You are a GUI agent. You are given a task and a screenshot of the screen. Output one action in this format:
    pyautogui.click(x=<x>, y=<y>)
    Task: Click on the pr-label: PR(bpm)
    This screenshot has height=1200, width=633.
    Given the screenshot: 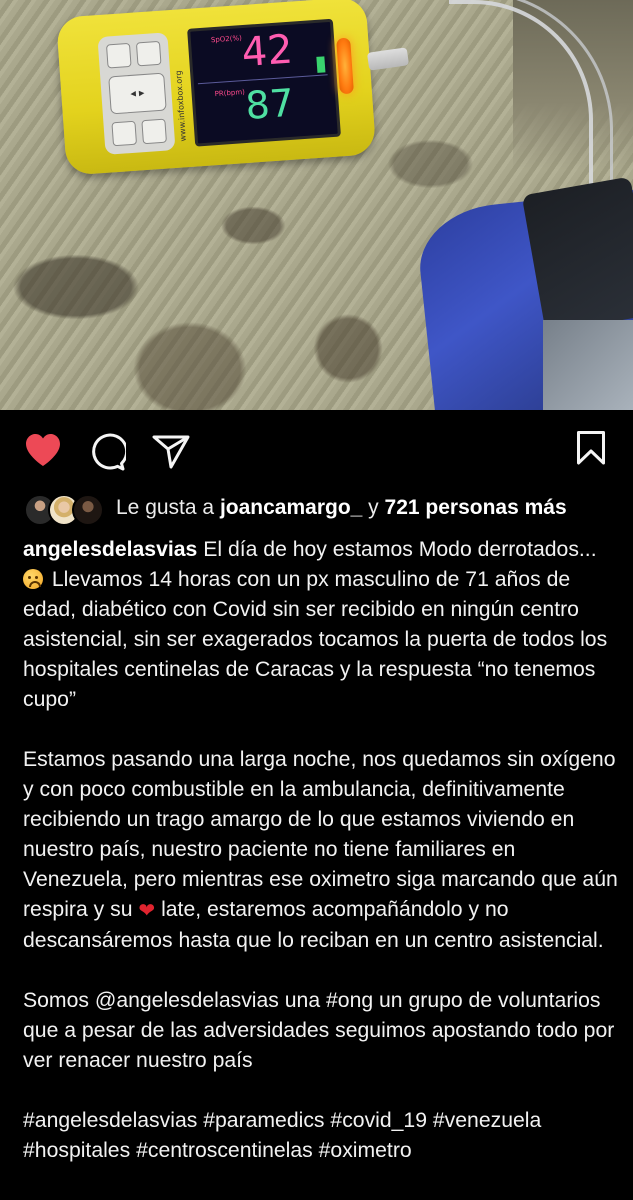 What is the action you would take?
    pyautogui.click(x=230, y=93)
    